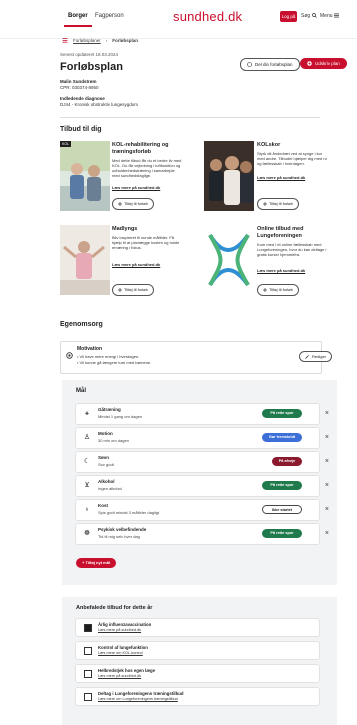 The height and width of the screenshot is (725, 357). Describe the element at coordinates (87, 40) in the screenshot. I see `breadcrumb-item-forlobsplaner: Forløbsplaner` at that location.